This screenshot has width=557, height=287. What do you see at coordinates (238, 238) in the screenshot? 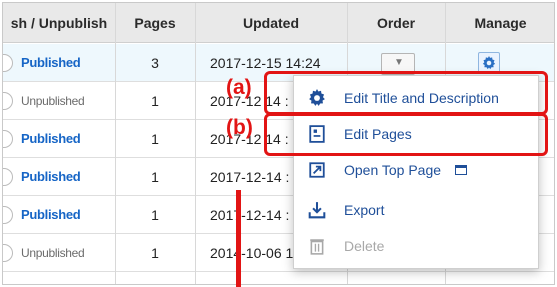
I see `annotation-pointer-line` at bounding box center [238, 238].